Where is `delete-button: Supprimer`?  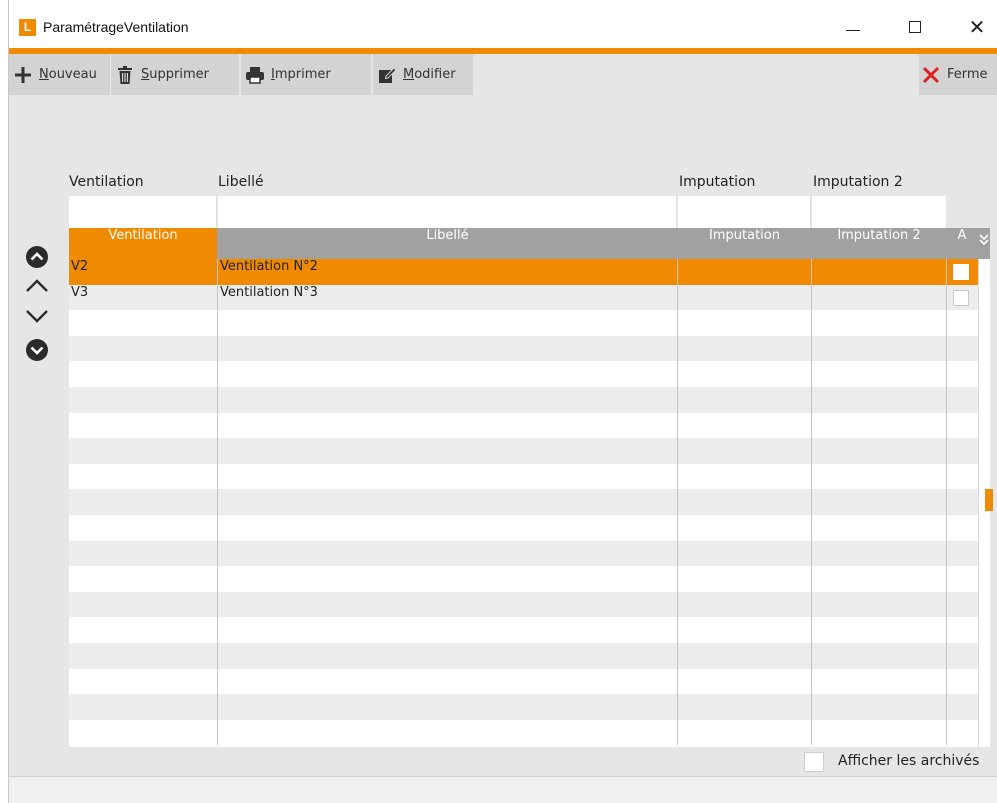 delete-button: Supprimer is located at coordinates (175, 74).